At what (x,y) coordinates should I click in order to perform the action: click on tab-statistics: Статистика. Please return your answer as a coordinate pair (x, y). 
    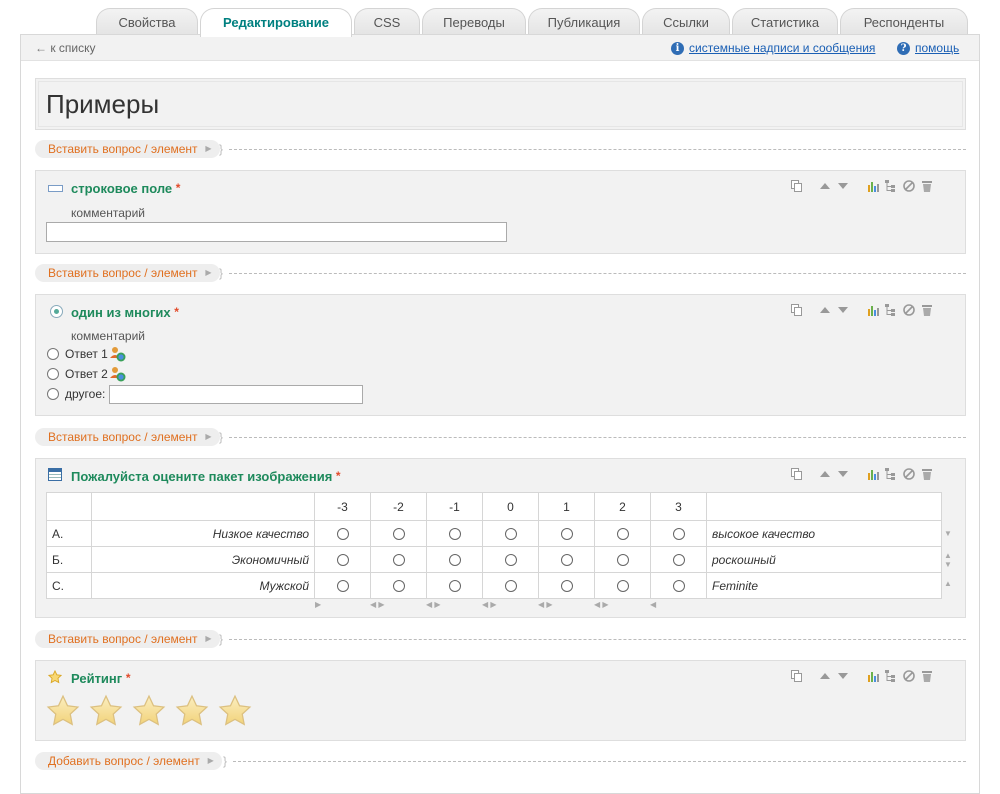
    Looking at the image, I should click on (785, 21).